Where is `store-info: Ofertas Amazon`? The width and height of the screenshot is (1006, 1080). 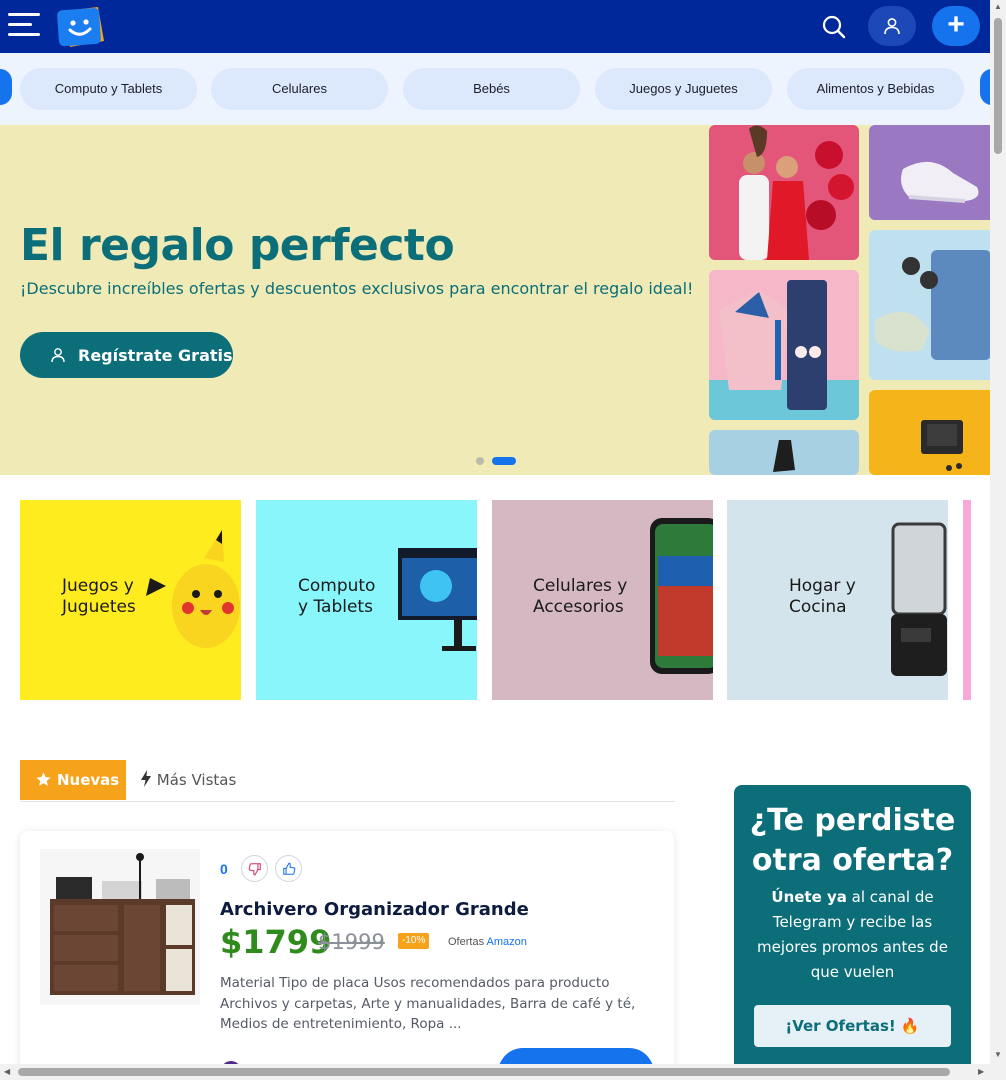
store-info: Ofertas Amazon is located at coordinates (487, 942).